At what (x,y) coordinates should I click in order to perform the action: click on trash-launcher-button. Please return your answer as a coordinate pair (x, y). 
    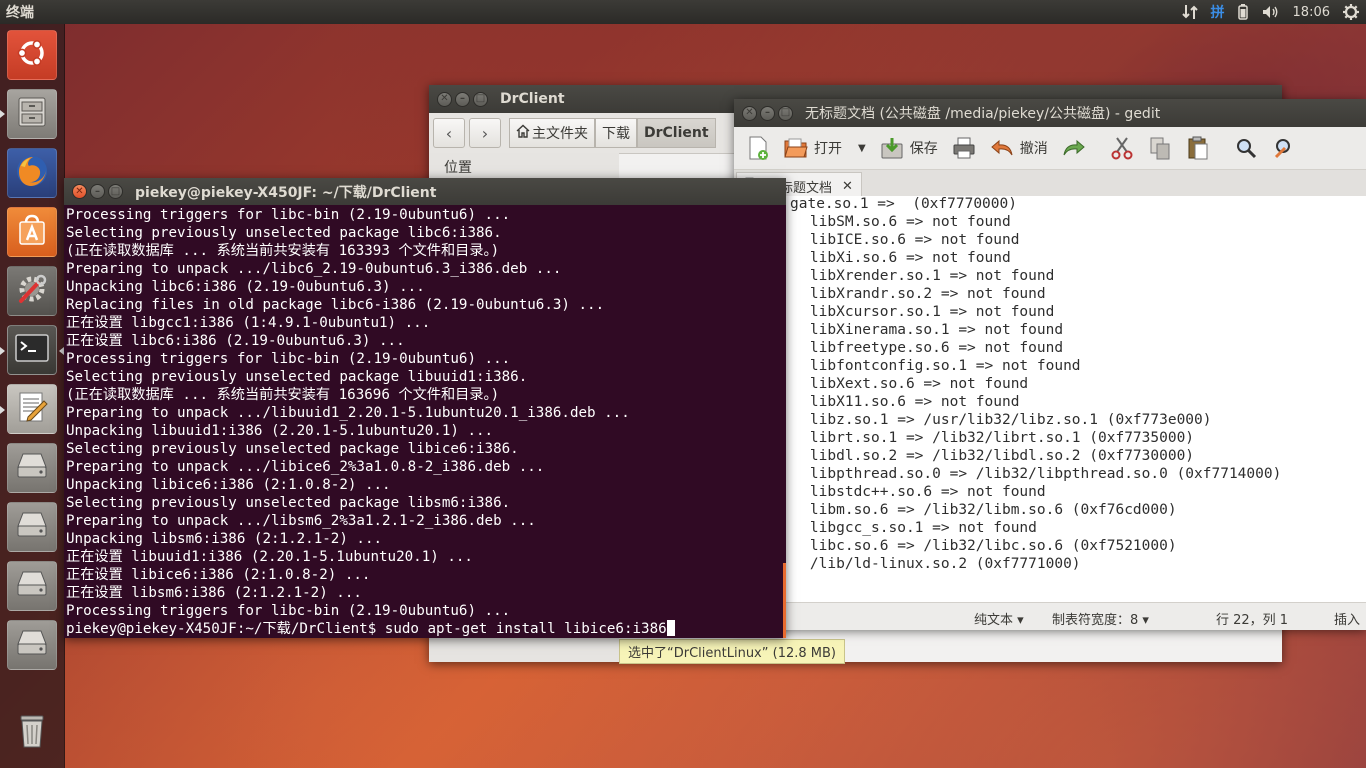
    Looking at the image, I should click on (32, 733).